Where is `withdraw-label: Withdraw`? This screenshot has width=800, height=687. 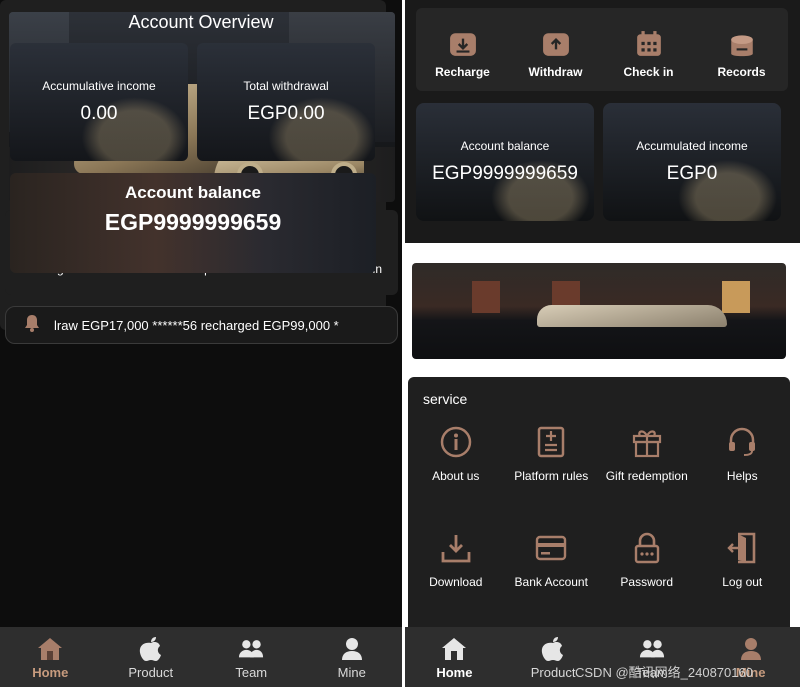
withdraw-label: Withdraw is located at coordinates (555, 72).